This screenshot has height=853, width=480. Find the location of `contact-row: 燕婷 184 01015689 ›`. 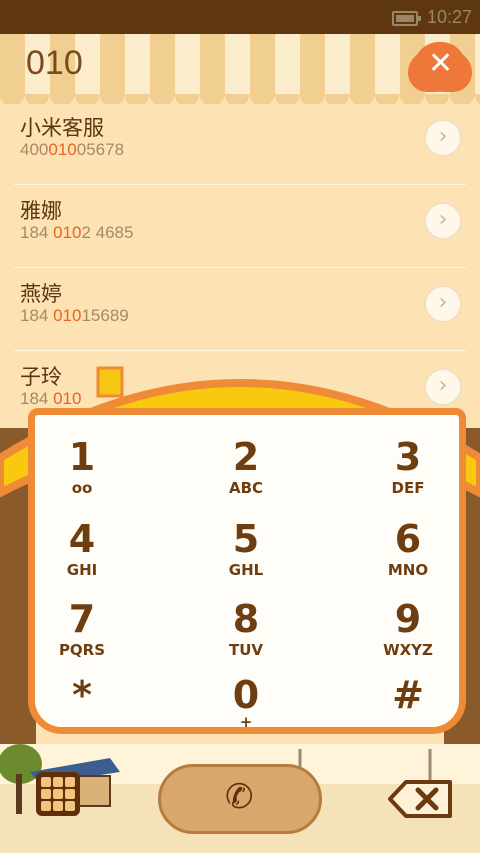

contact-row: 燕婷 184 01015689 › is located at coordinates (240, 309).